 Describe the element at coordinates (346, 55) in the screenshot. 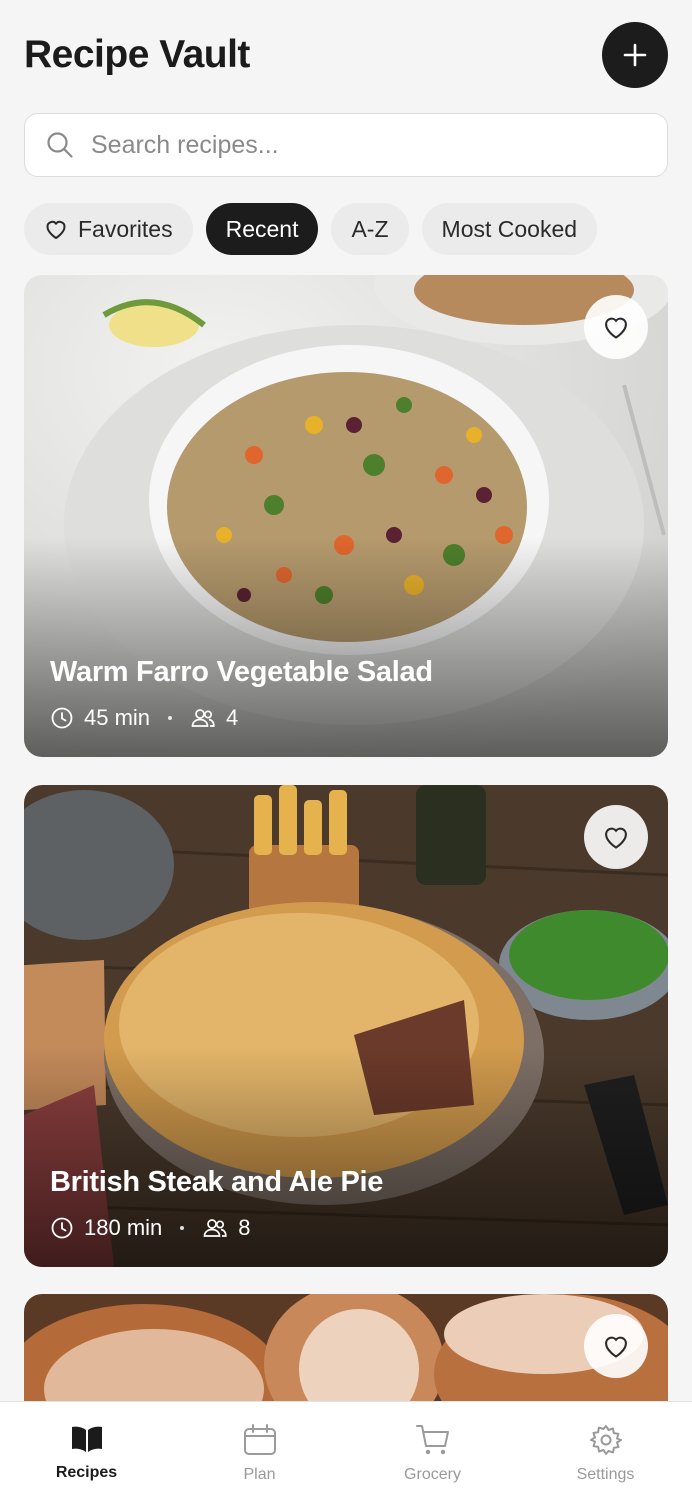

I see `app-header: Recipe Vault` at that location.